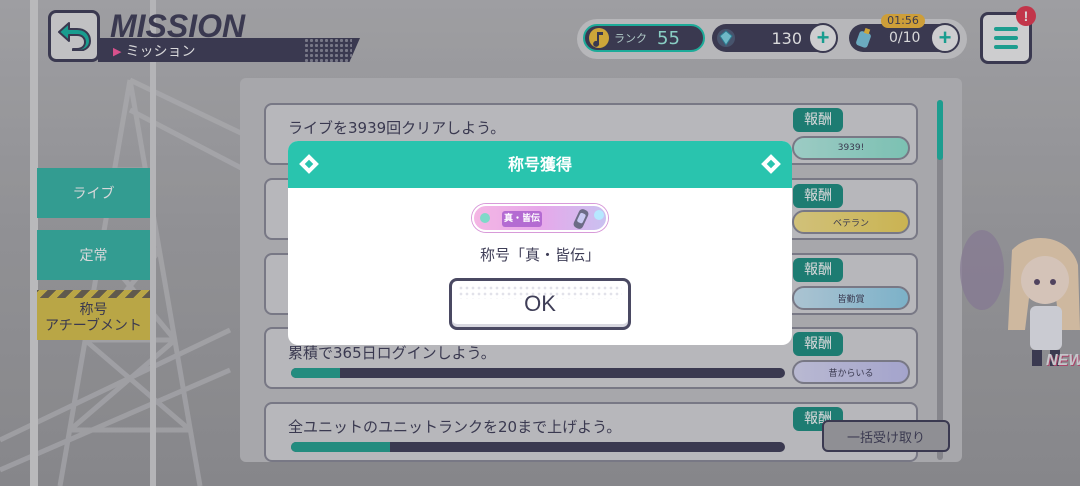 The width and height of the screenshot is (1080, 486). I want to click on ok-button: OK, so click(540, 304).